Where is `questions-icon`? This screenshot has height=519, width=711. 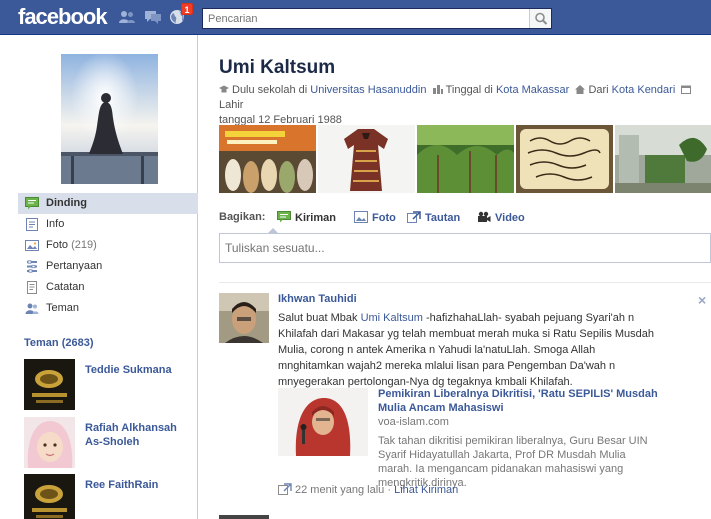
questions-icon is located at coordinates (32, 266).